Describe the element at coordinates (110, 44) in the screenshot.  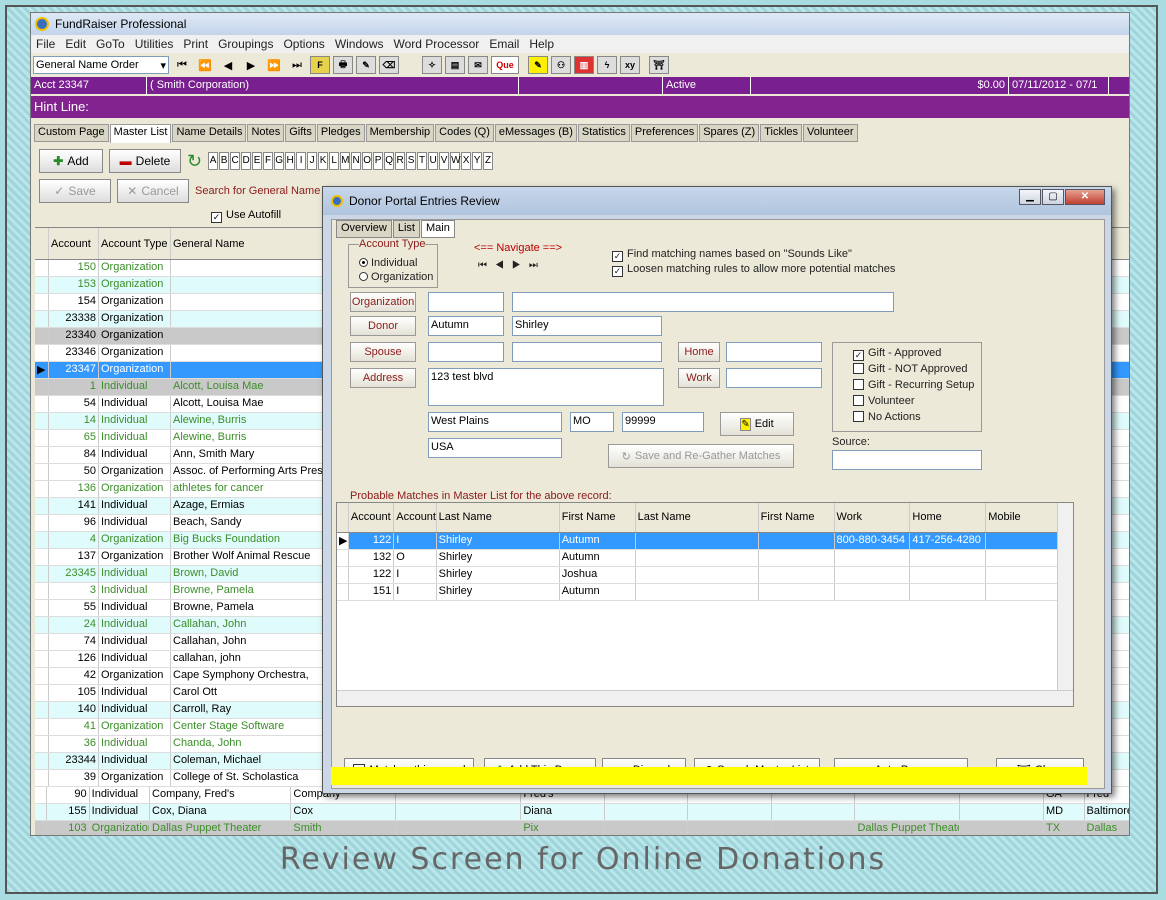
I see `menu-item: GoTo` at that location.